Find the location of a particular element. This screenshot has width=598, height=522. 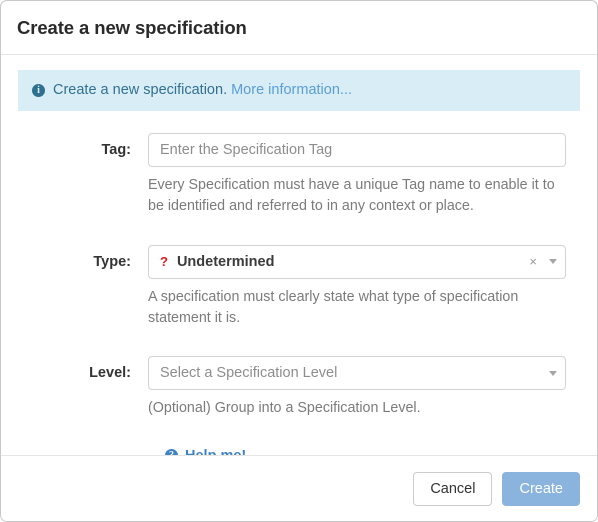

tag-input is located at coordinates (357, 150).